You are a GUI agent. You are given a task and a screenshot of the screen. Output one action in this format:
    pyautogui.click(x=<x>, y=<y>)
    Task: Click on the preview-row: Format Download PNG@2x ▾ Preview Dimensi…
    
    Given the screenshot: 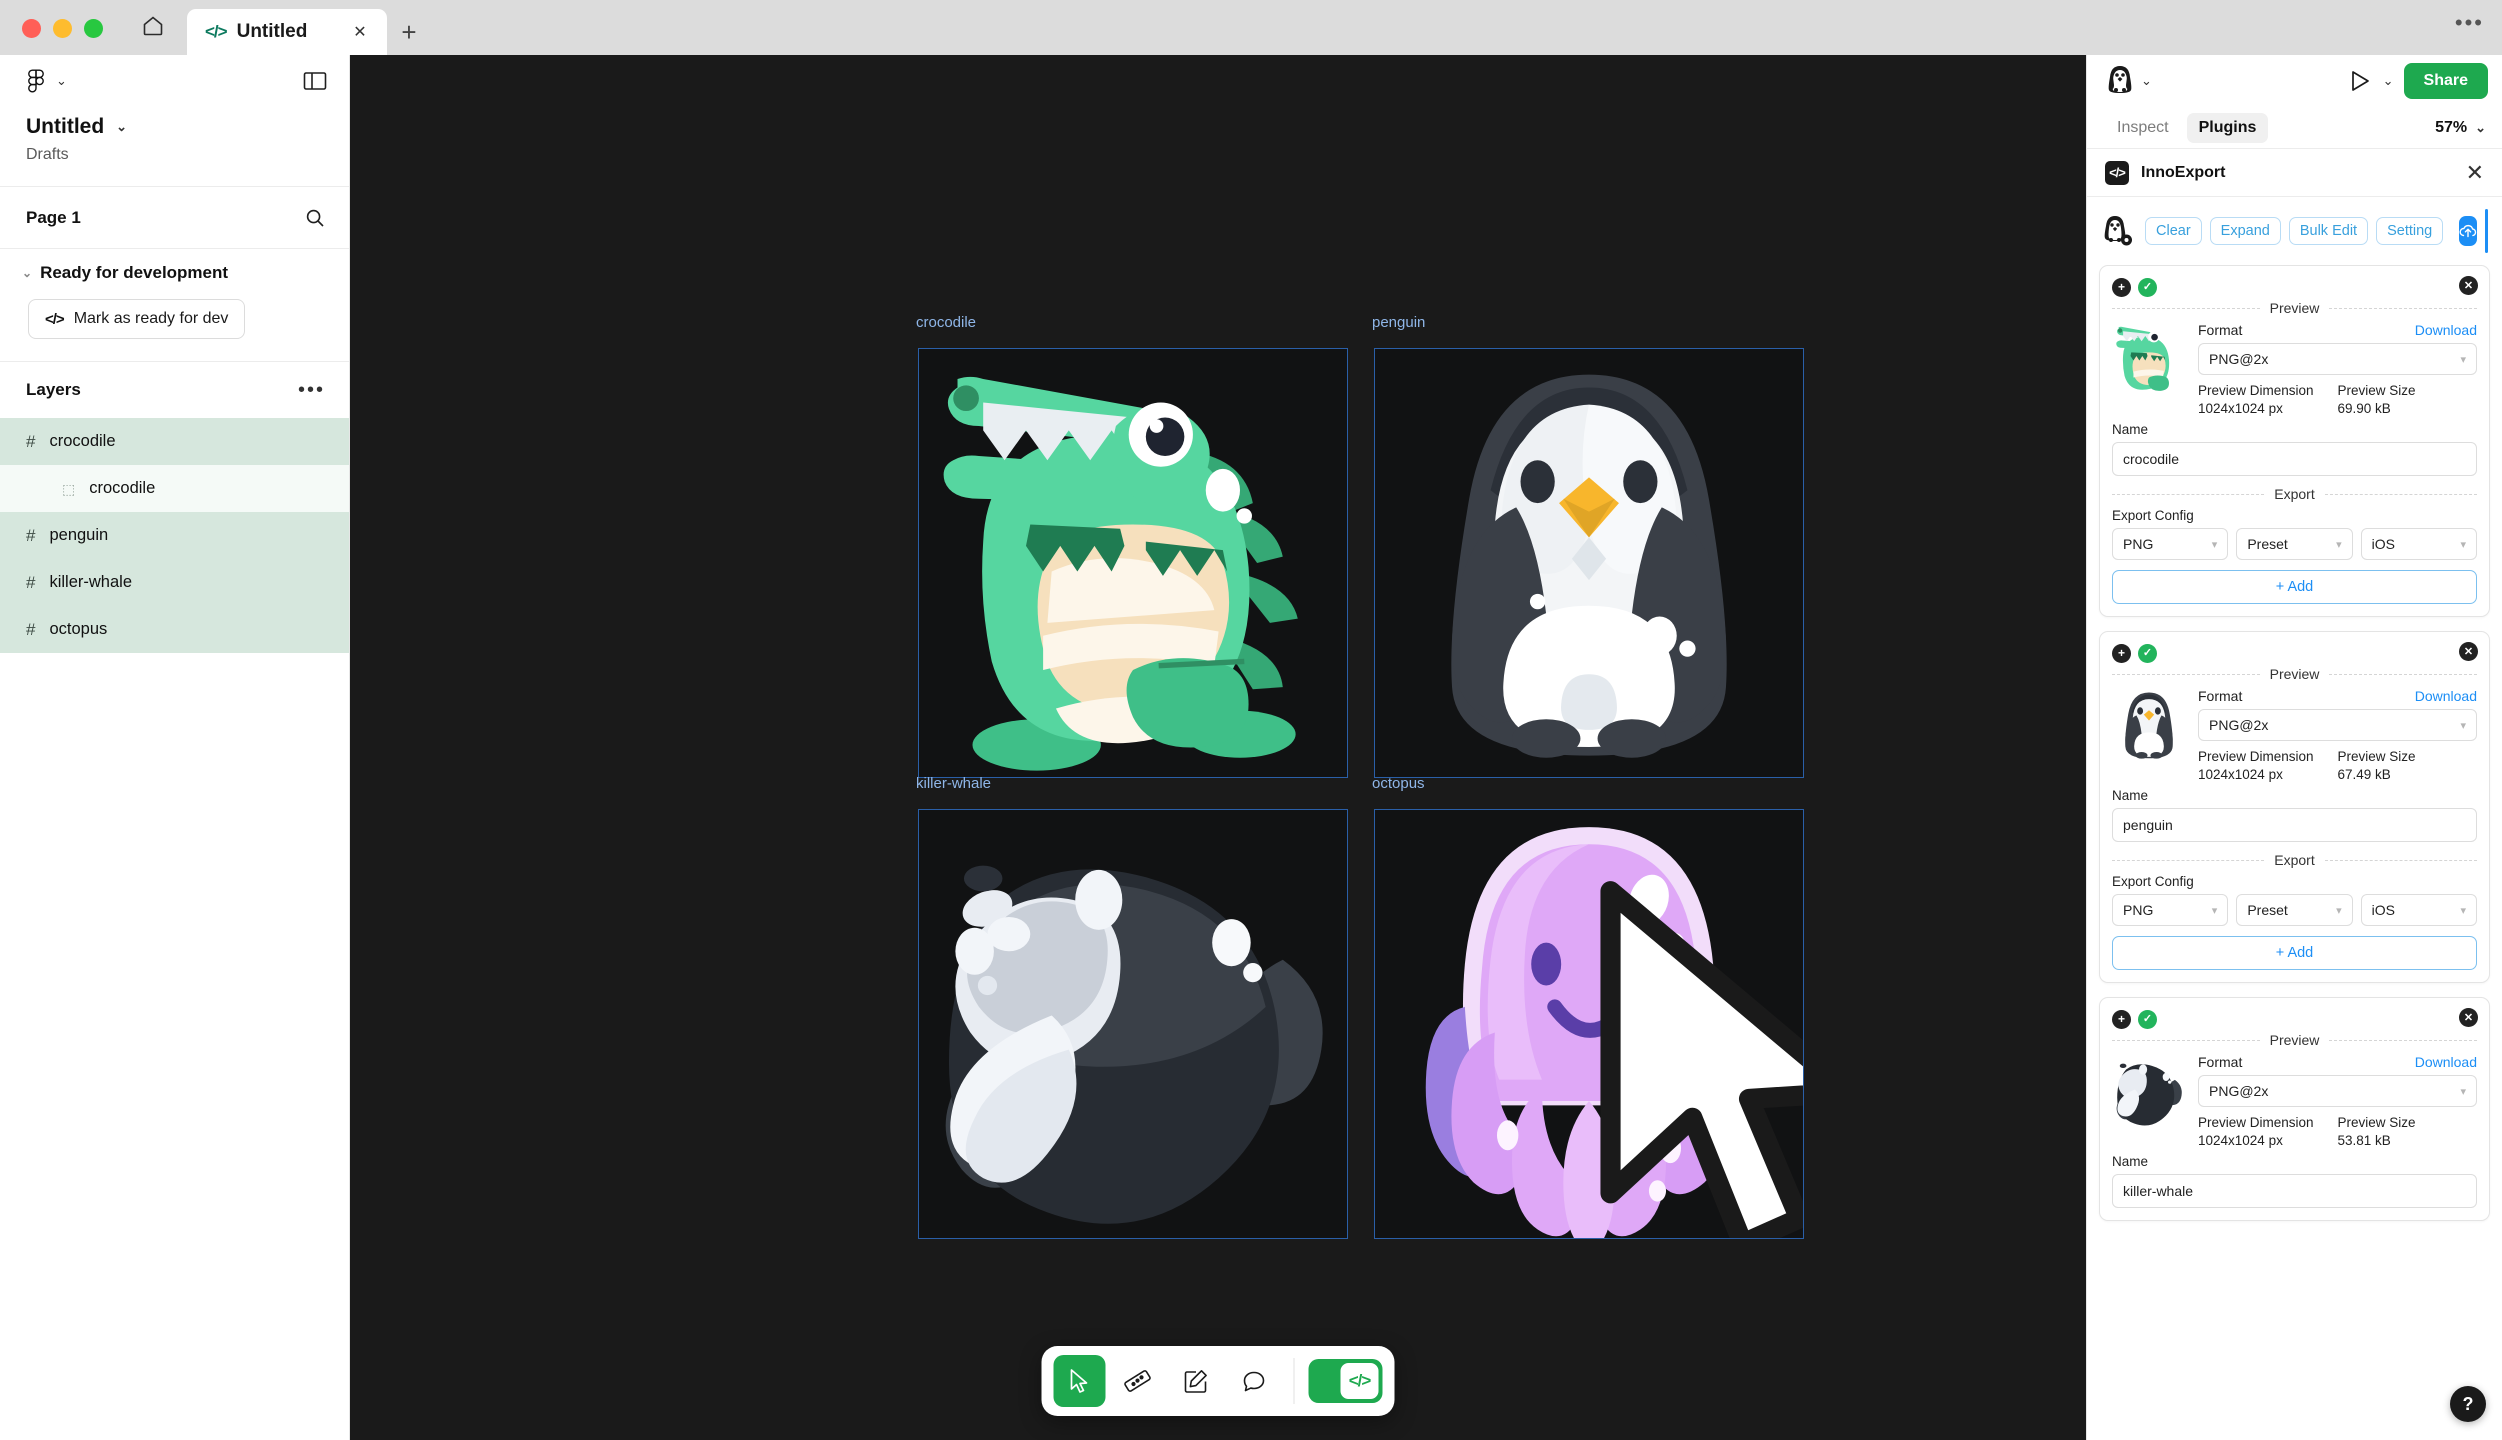 What is the action you would take?
    pyautogui.click(x=2294, y=735)
    